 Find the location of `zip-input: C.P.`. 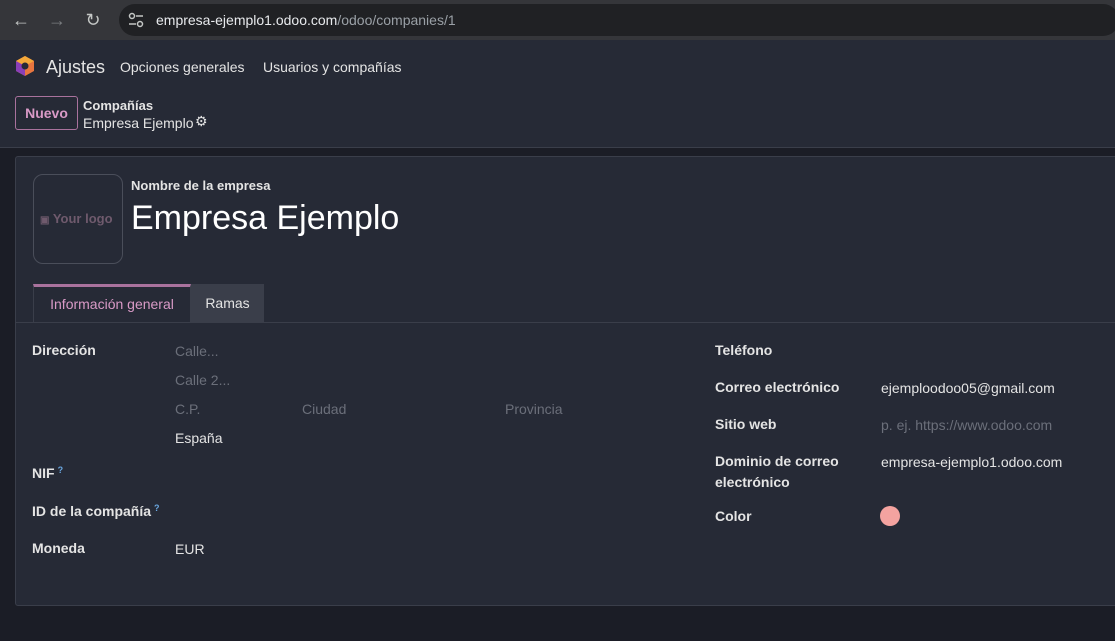

zip-input: C.P. is located at coordinates (187, 409).